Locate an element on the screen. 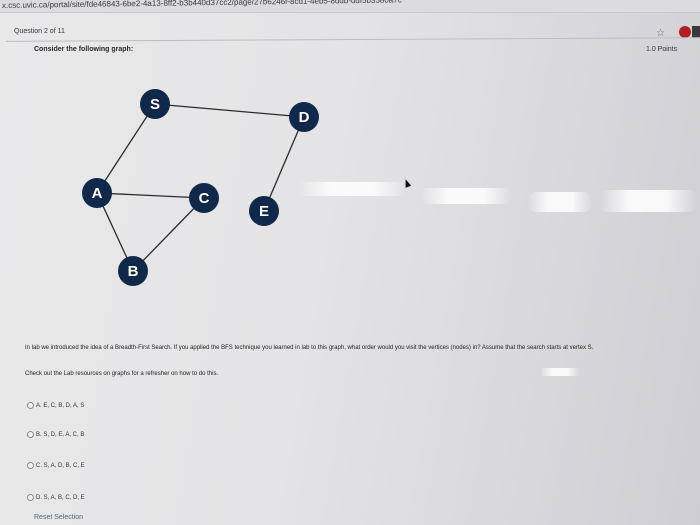  graph-edge-b-c is located at coordinates (168, 234).